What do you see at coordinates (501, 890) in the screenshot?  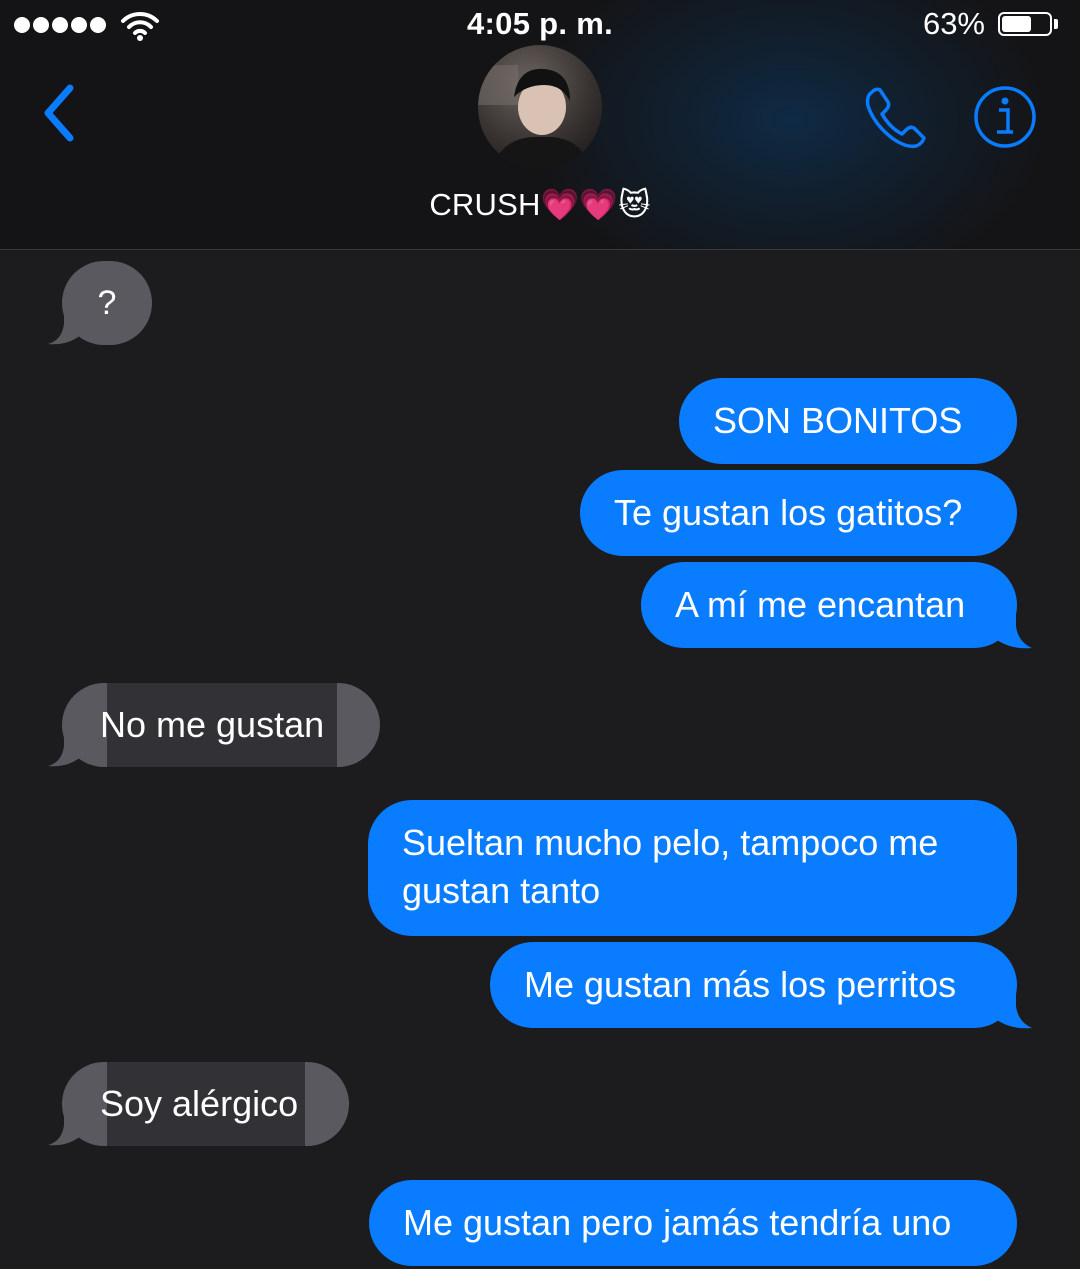 I see `message-text: gustan tanto` at bounding box center [501, 890].